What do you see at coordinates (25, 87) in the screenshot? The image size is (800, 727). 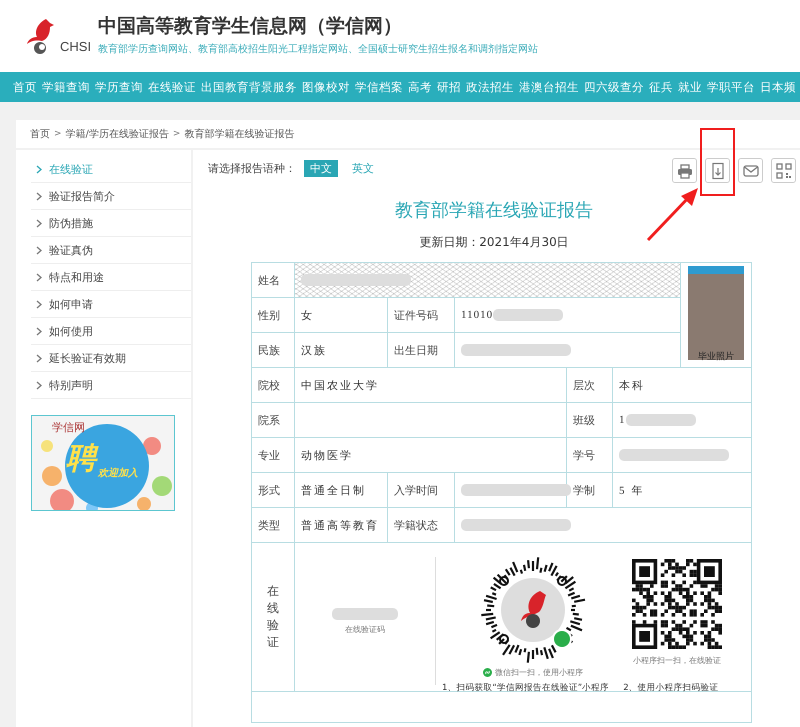 I see `nav-link: 首页` at bounding box center [25, 87].